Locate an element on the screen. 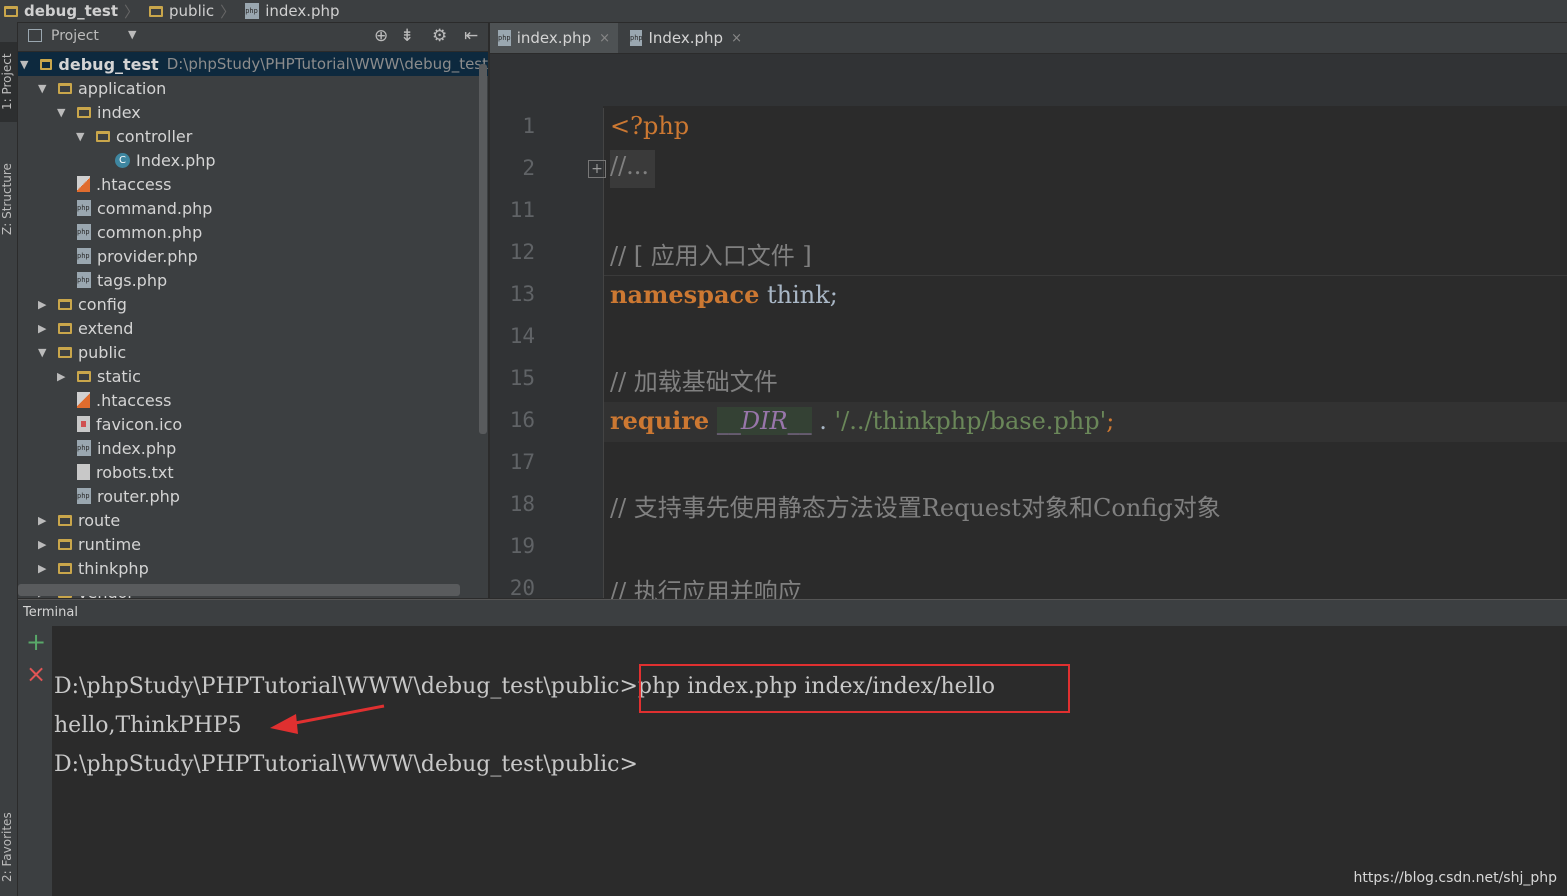 This screenshot has width=1567, height=896. tree-item: ▶ runtime is located at coordinates (89, 544).